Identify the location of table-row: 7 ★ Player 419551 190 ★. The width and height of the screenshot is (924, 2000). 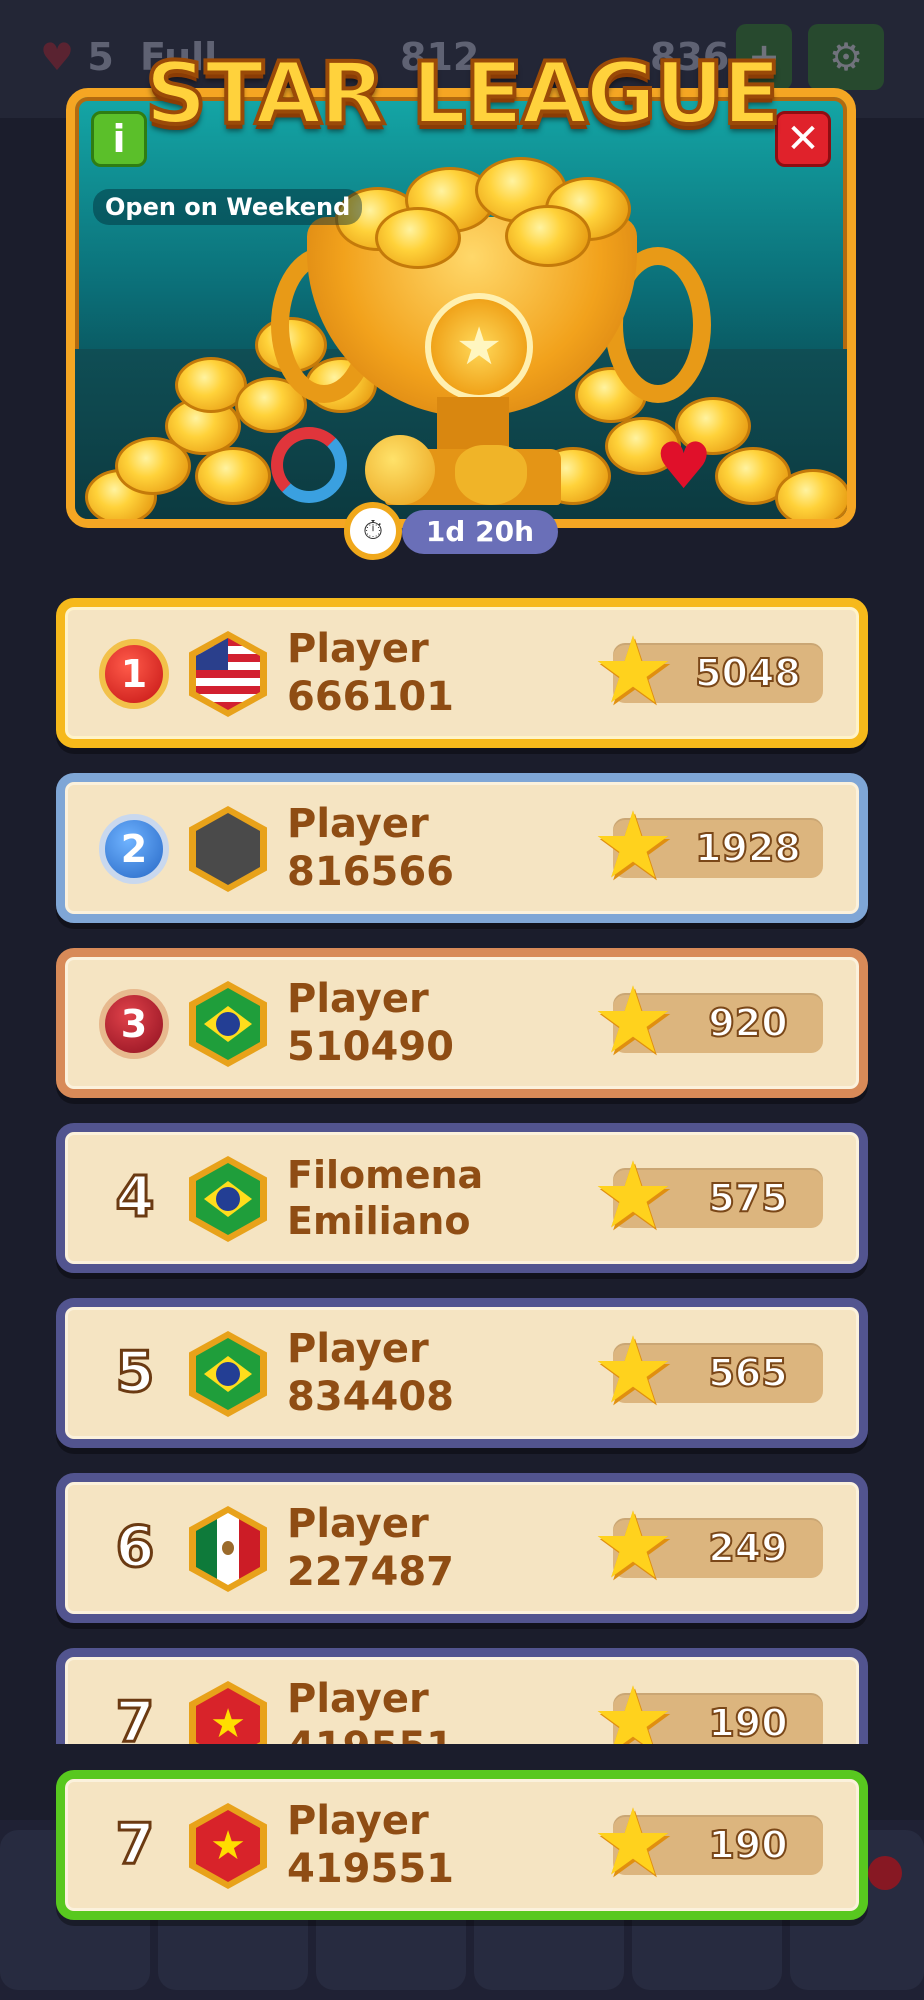
(462, 1696).